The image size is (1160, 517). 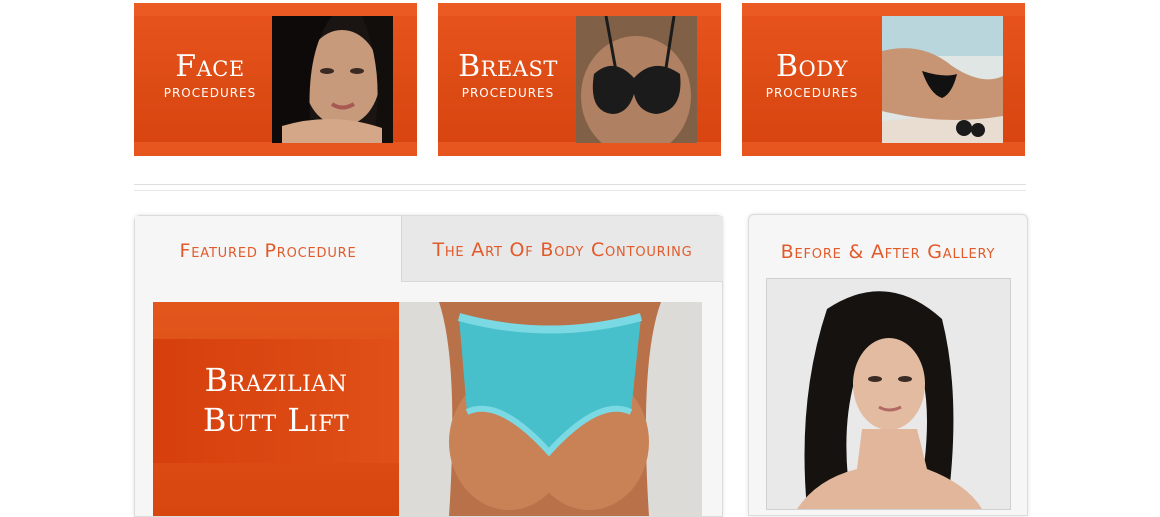 I want to click on tab-featured-procedure: Featured Procedure, so click(x=268, y=249).